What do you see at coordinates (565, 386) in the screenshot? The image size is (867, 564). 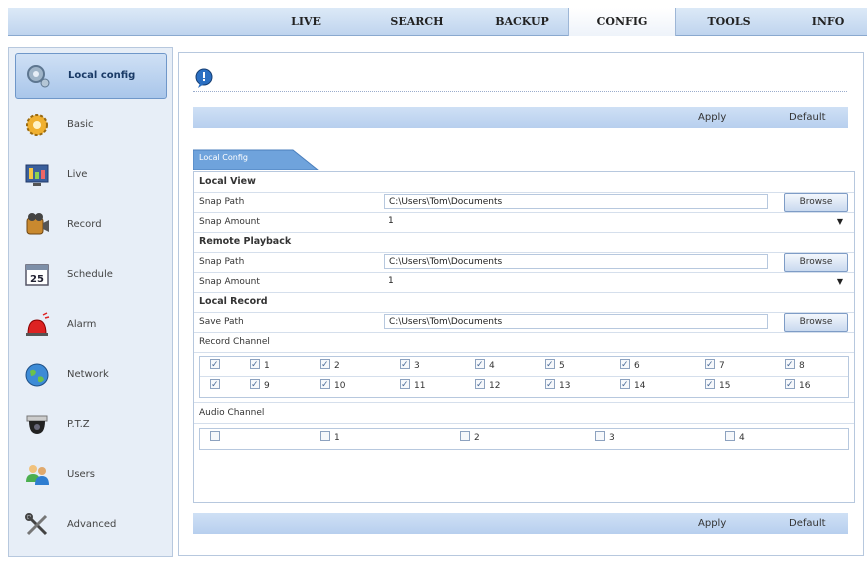 I see `checkbox-label: 13` at bounding box center [565, 386].